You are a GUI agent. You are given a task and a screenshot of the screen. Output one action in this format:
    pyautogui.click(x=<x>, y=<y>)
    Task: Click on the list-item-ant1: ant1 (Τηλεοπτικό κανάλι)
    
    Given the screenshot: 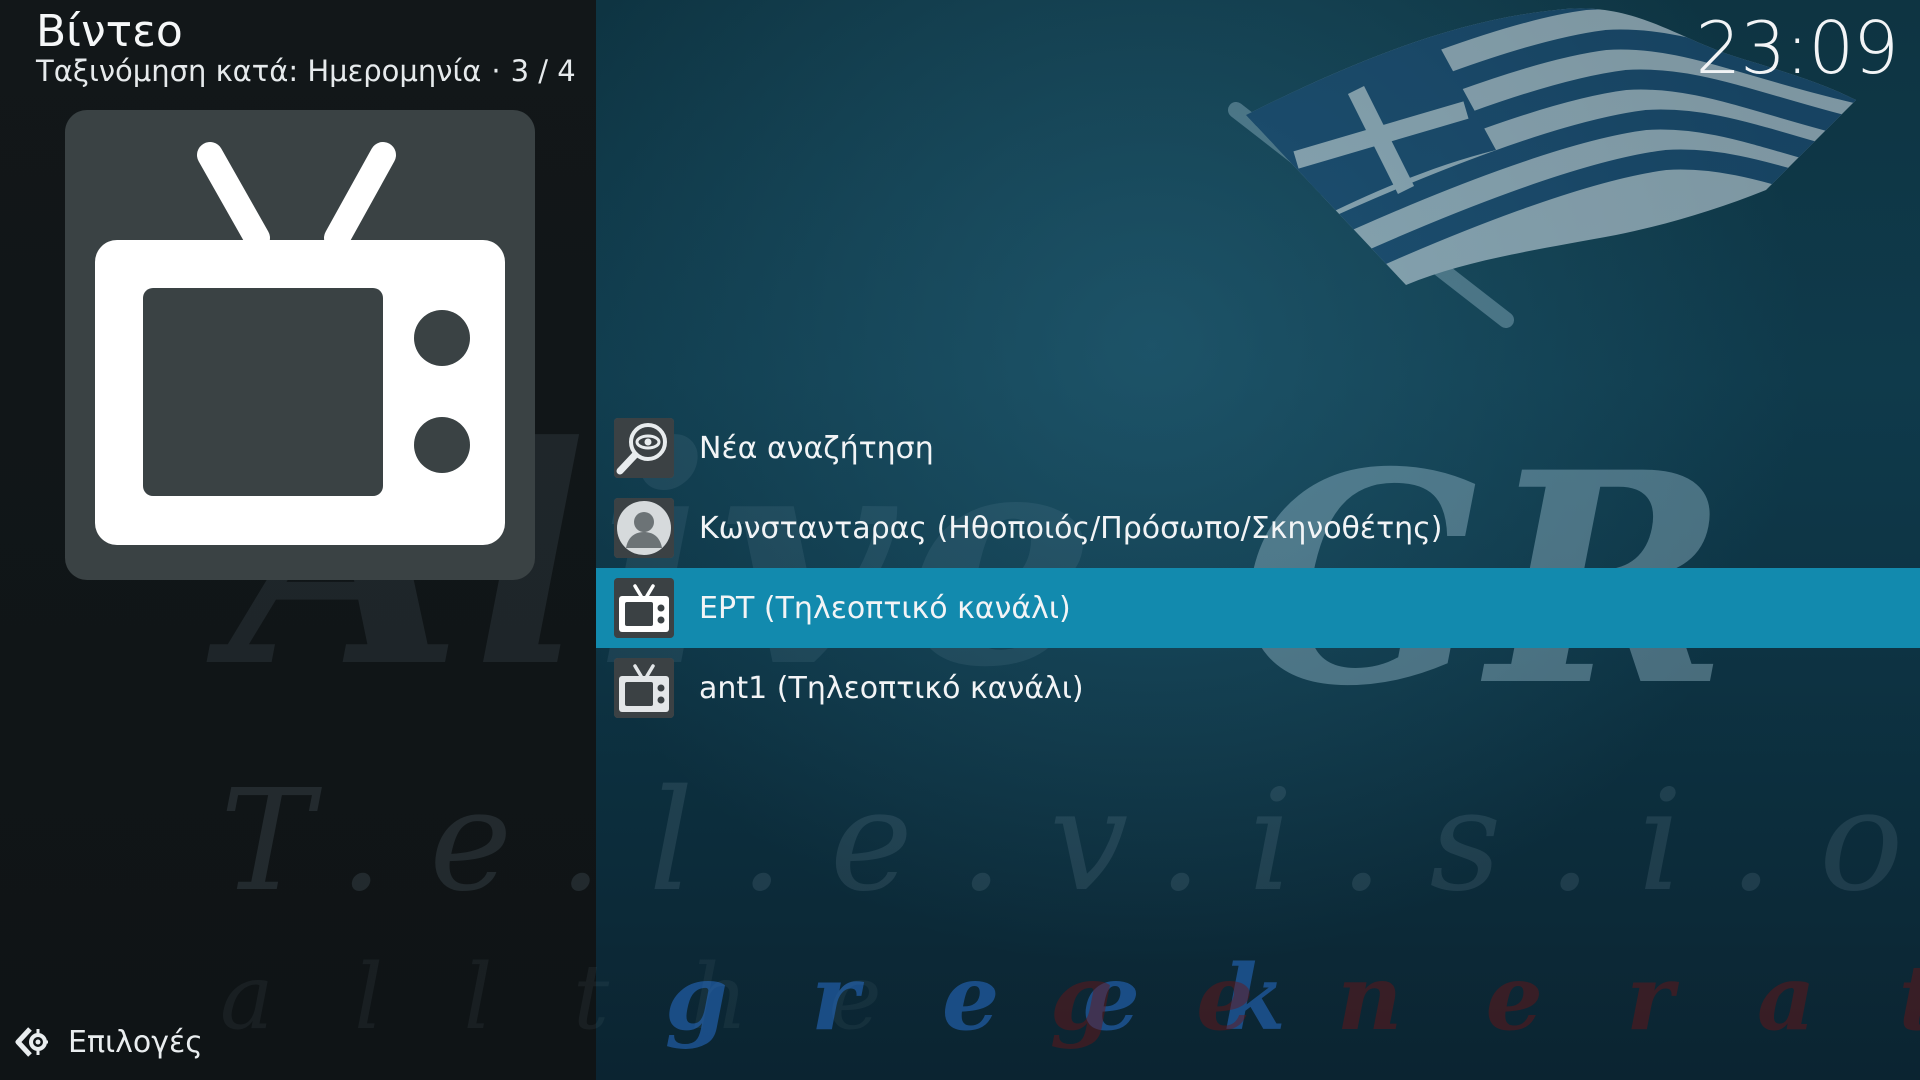 What is the action you would take?
    pyautogui.click(x=1258, y=688)
    